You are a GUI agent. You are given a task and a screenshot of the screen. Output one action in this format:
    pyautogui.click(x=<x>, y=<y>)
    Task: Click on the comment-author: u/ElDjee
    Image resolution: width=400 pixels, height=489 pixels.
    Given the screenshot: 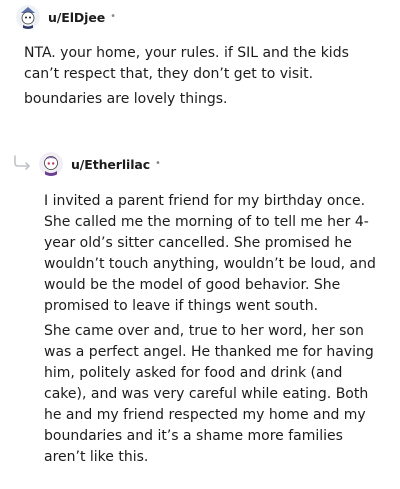 What is the action you would take?
    pyautogui.click(x=76, y=17)
    